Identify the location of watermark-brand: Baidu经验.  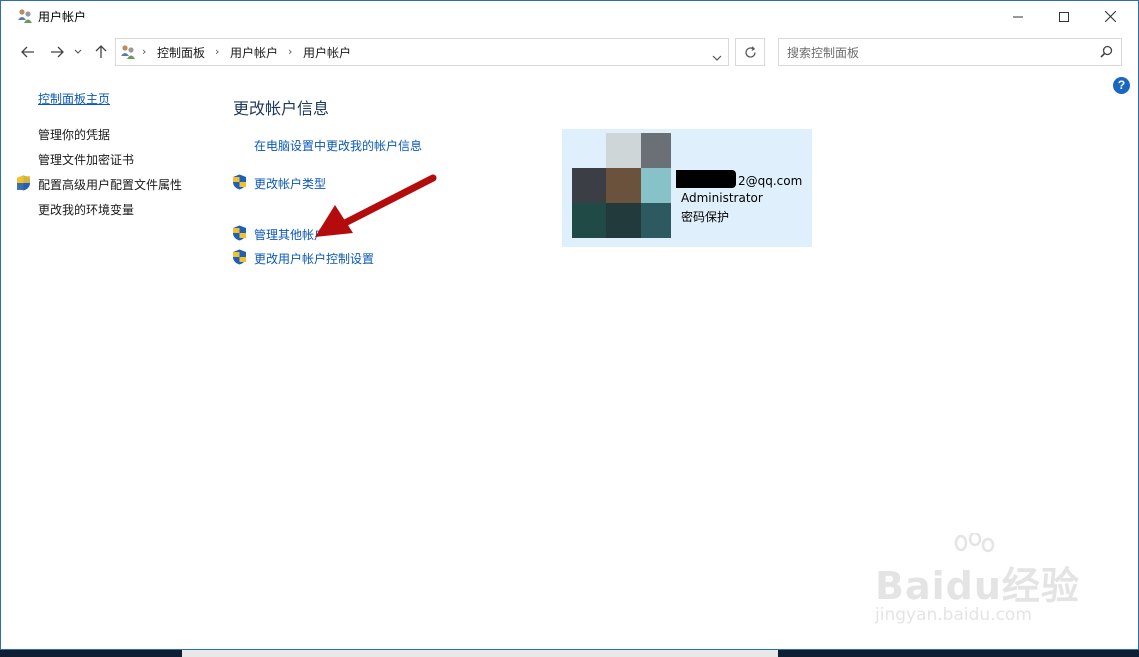
(977, 586).